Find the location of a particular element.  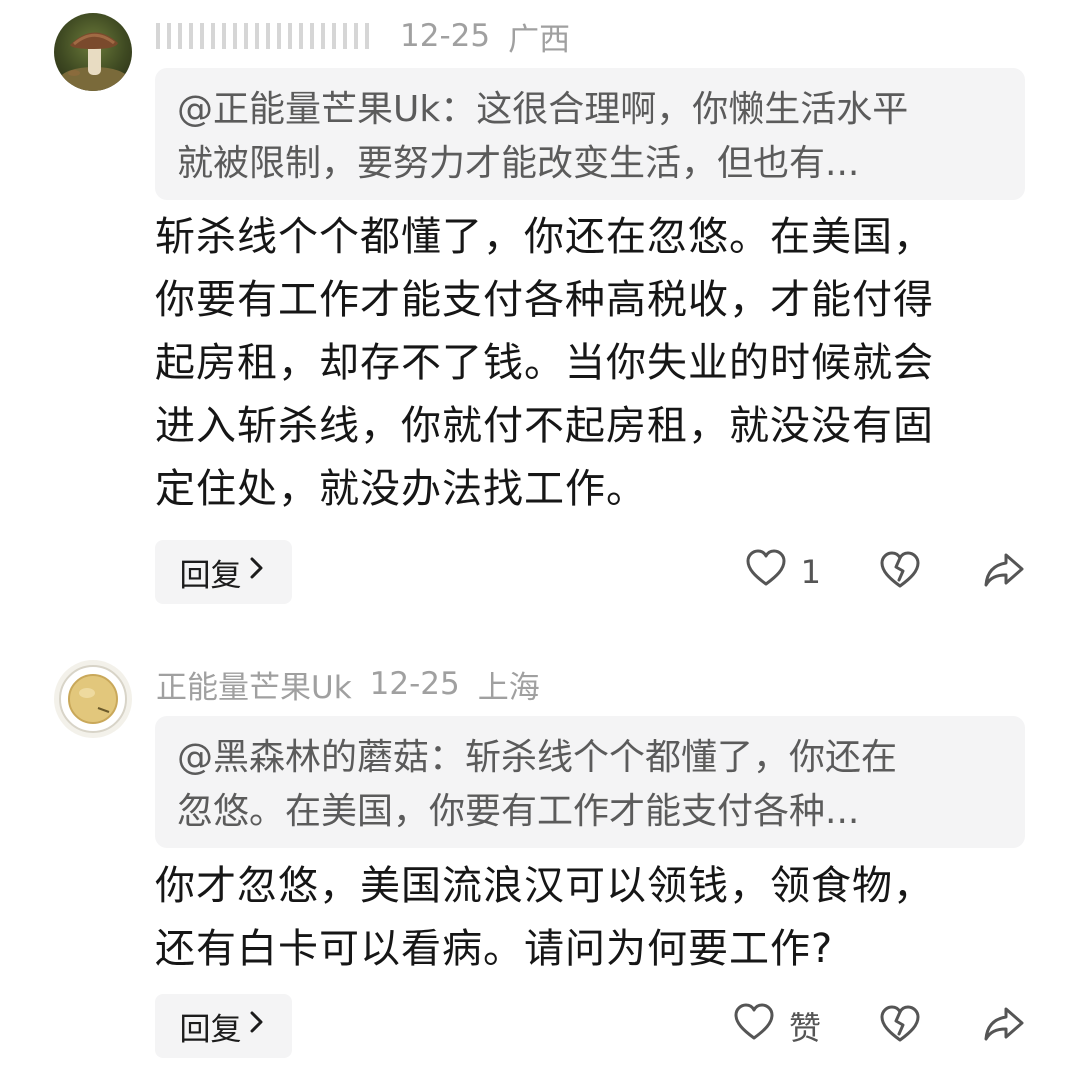

comment-actions: 1 is located at coordinates (885, 572).